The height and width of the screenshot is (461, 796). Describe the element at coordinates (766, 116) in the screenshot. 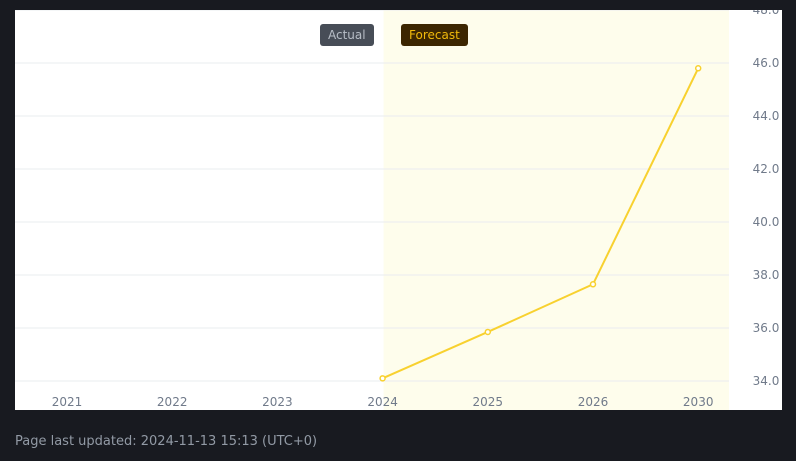

I see `y-tick-label: 44.0` at that location.